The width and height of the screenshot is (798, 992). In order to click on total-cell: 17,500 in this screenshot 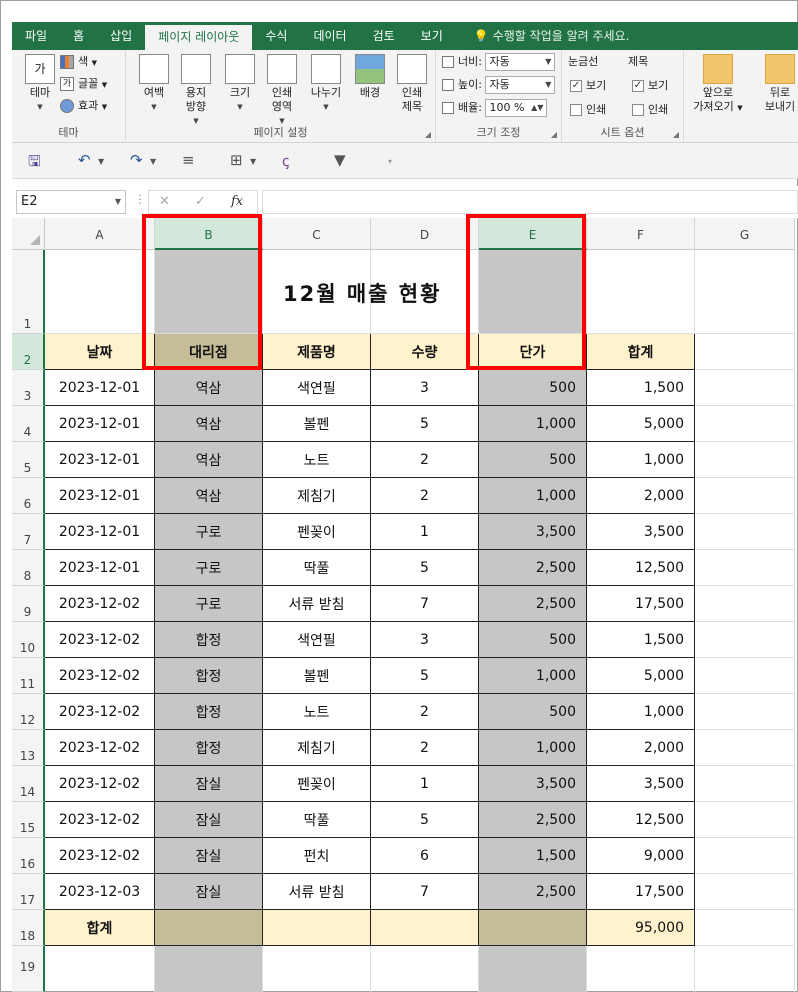, I will do `click(641, 892)`.